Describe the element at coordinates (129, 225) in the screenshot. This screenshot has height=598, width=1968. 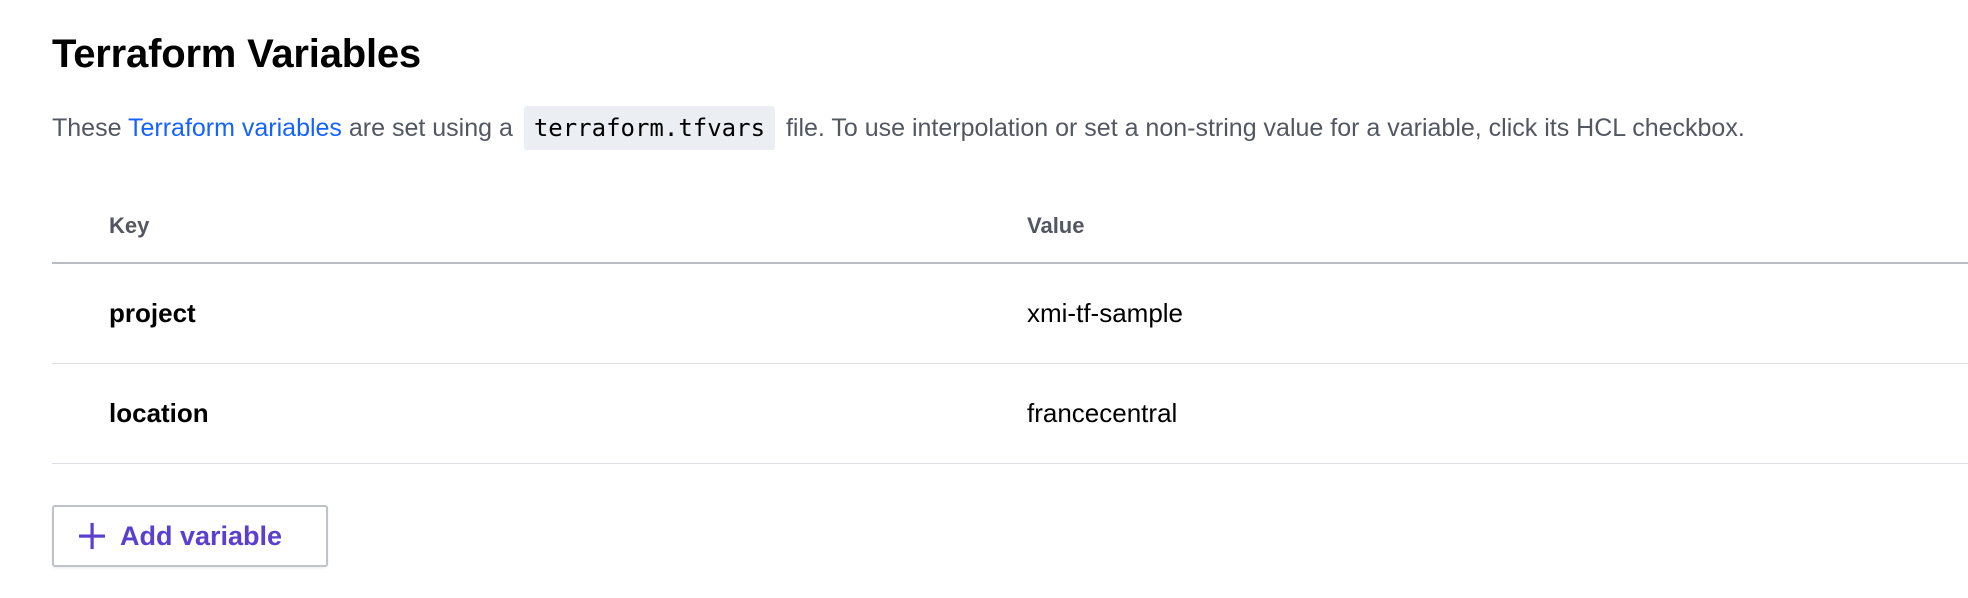
I see `key-column-header: Key` at that location.